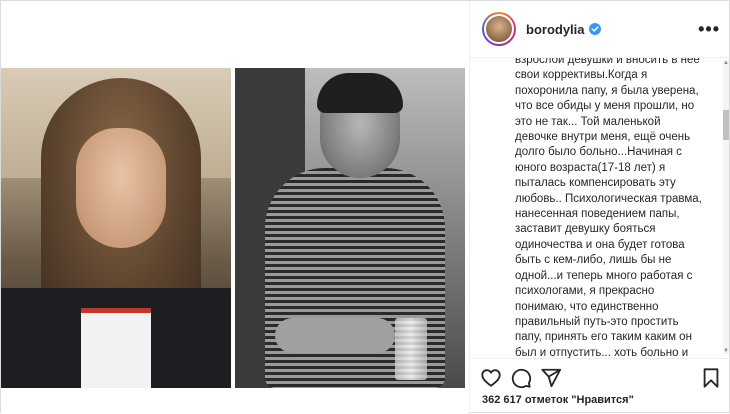 The image size is (730, 414). I want to click on avatar, so click(499, 29).